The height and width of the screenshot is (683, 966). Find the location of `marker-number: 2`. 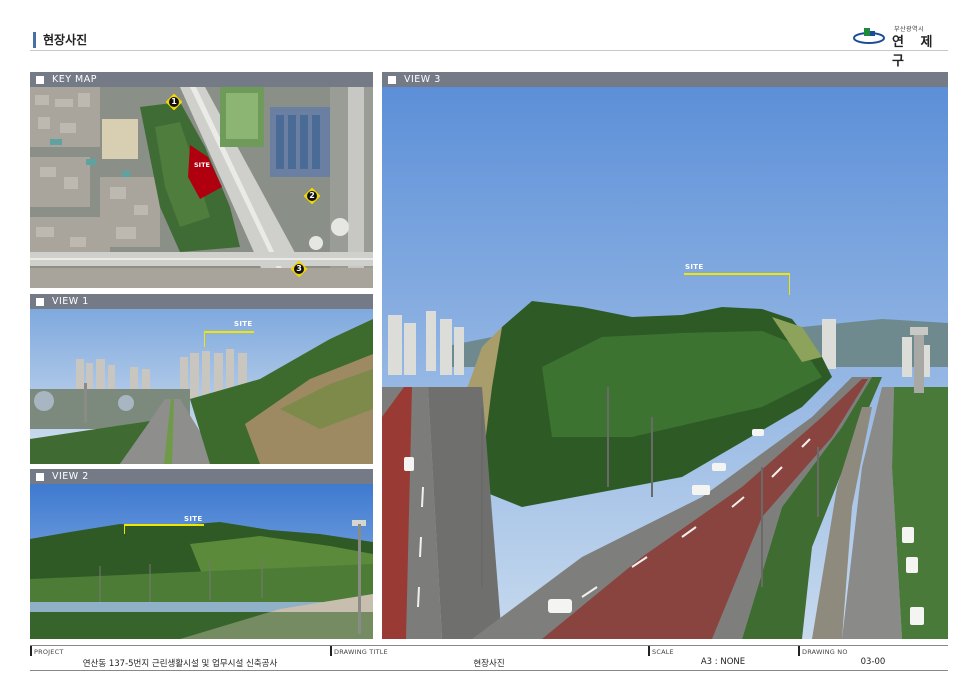

marker-number: 2 is located at coordinates (312, 195).